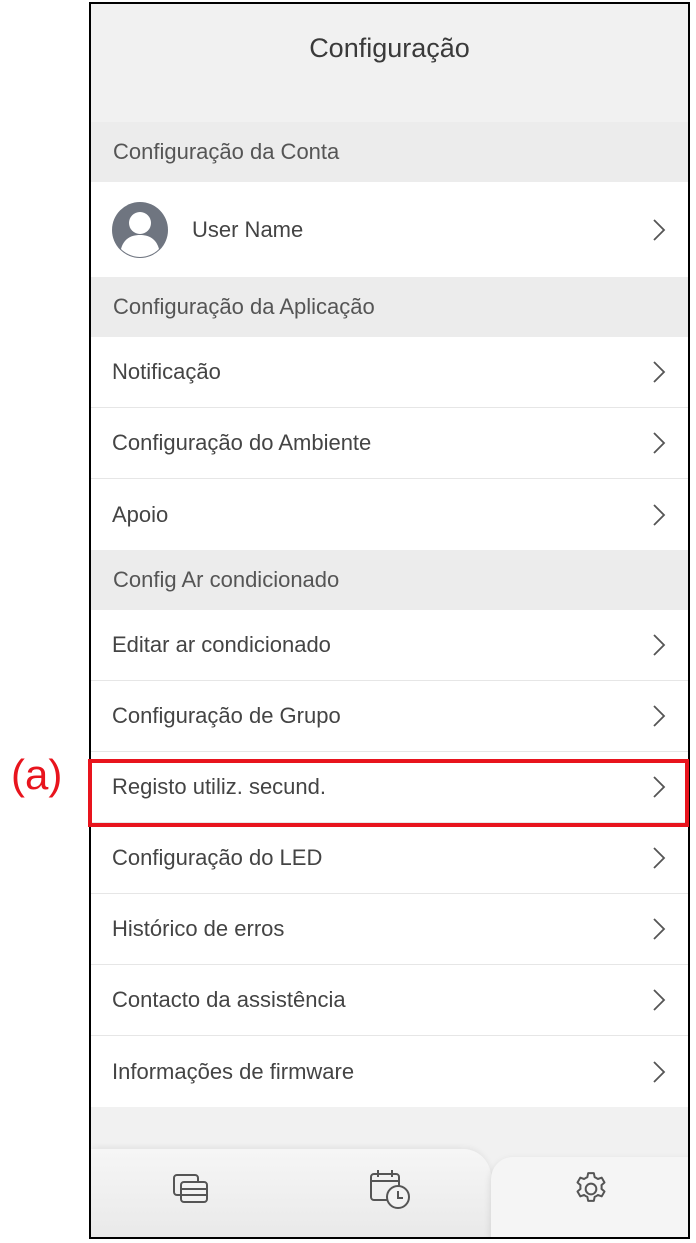  Describe the element at coordinates (229, 999) in the screenshot. I see `menu-item-label: Contacto da assistência` at that location.